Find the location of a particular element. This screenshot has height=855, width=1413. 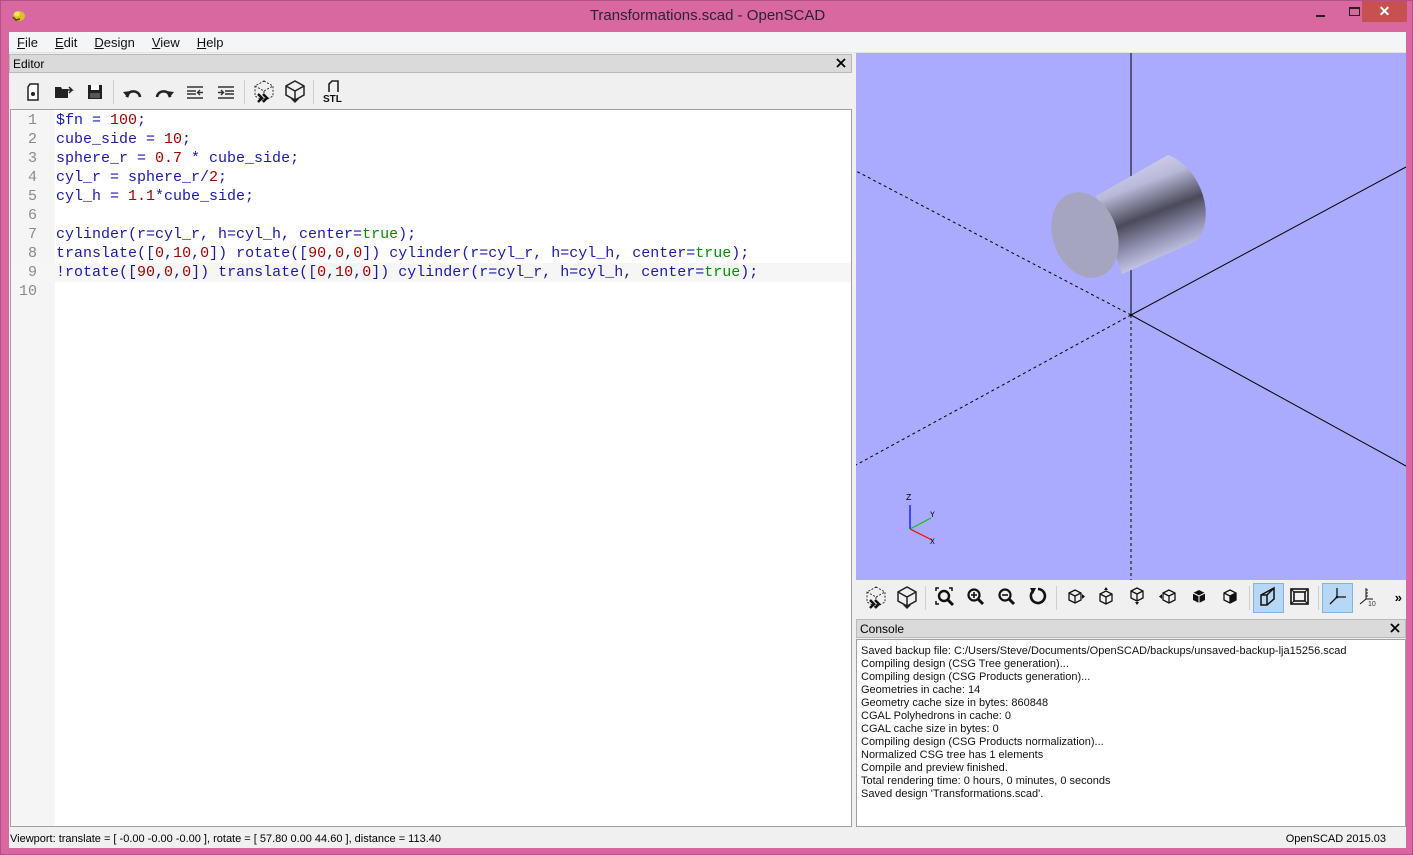

view-back-icon is located at coordinates (1229, 596).